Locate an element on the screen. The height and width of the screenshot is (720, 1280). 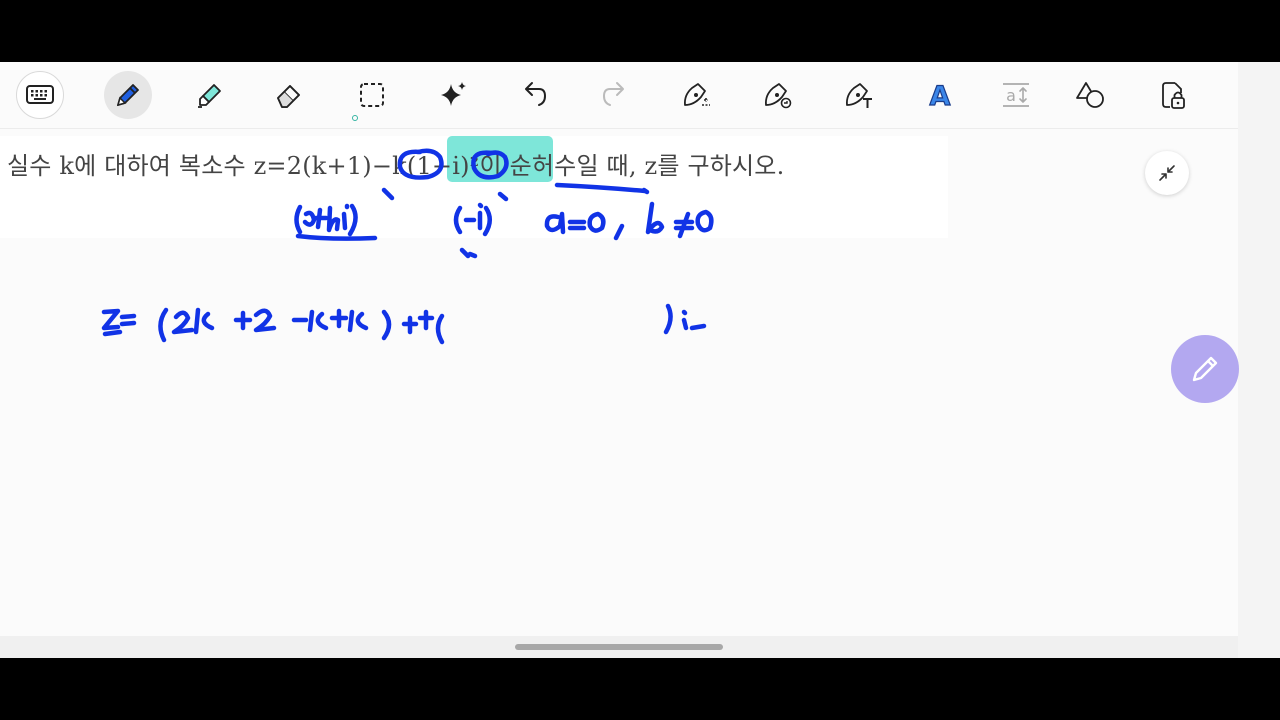
pen-fab-button is located at coordinates (1205, 369).